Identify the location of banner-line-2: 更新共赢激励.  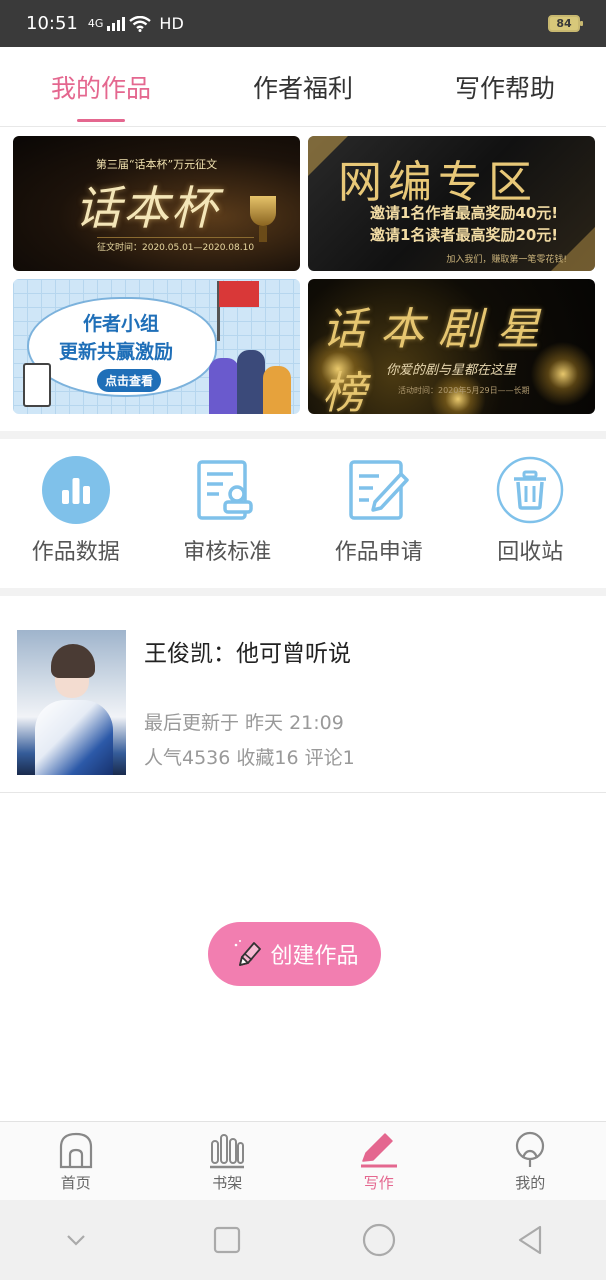
(116, 352).